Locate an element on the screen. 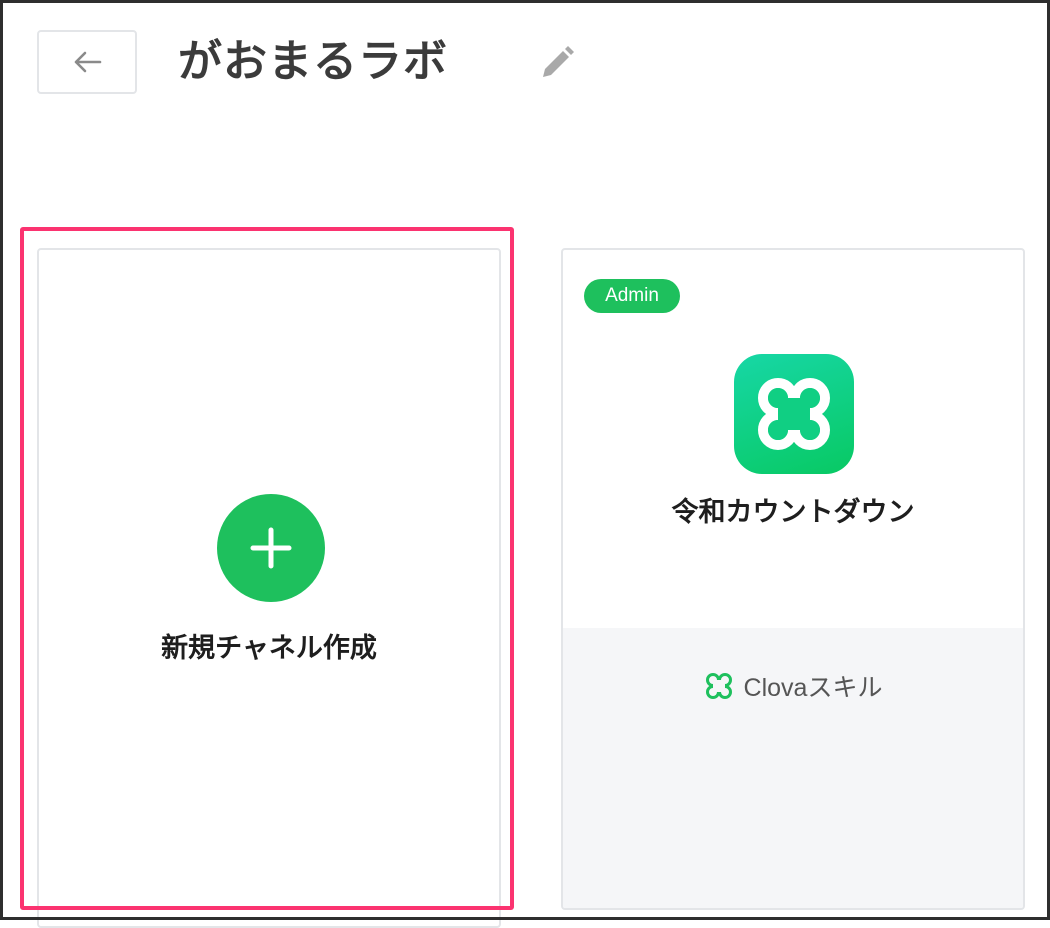  channel-name: 令和カウントダウン is located at coordinates (793, 512).